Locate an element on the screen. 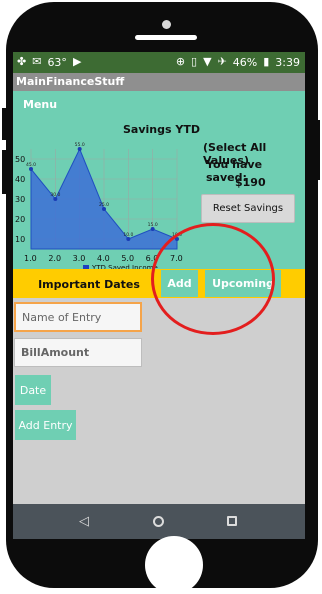 The width and height of the screenshot is (322, 594). date-button: Date is located at coordinates (33, 390).